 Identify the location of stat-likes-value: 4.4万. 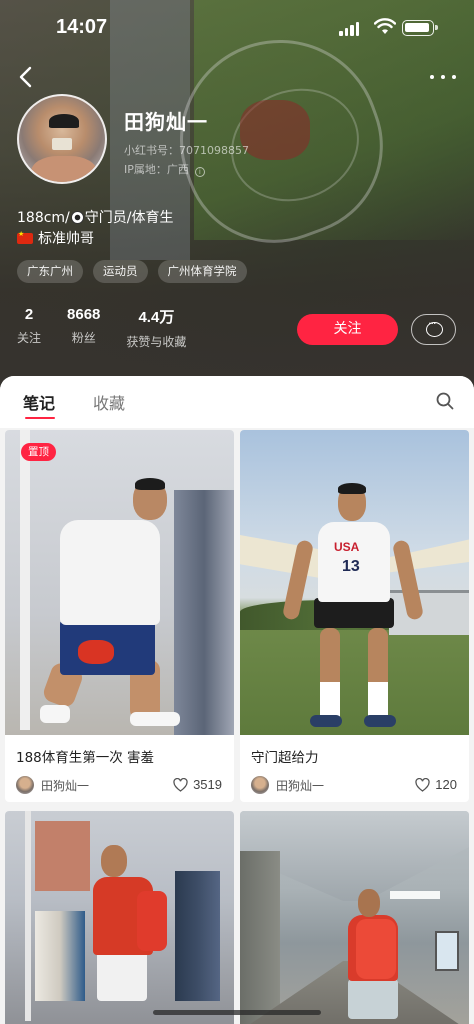
(156, 317).